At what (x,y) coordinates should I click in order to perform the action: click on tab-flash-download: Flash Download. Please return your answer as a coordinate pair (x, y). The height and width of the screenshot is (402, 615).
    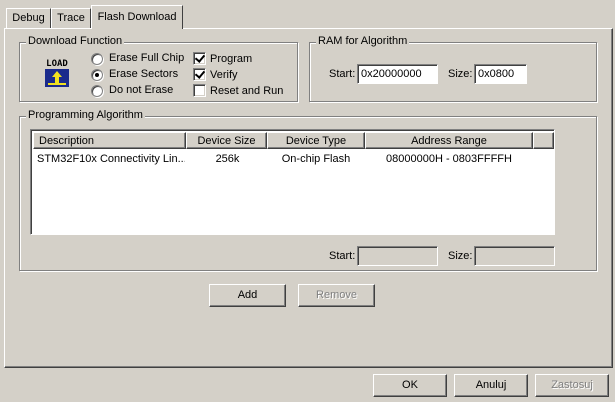
    Looking at the image, I should click on (137, 17).